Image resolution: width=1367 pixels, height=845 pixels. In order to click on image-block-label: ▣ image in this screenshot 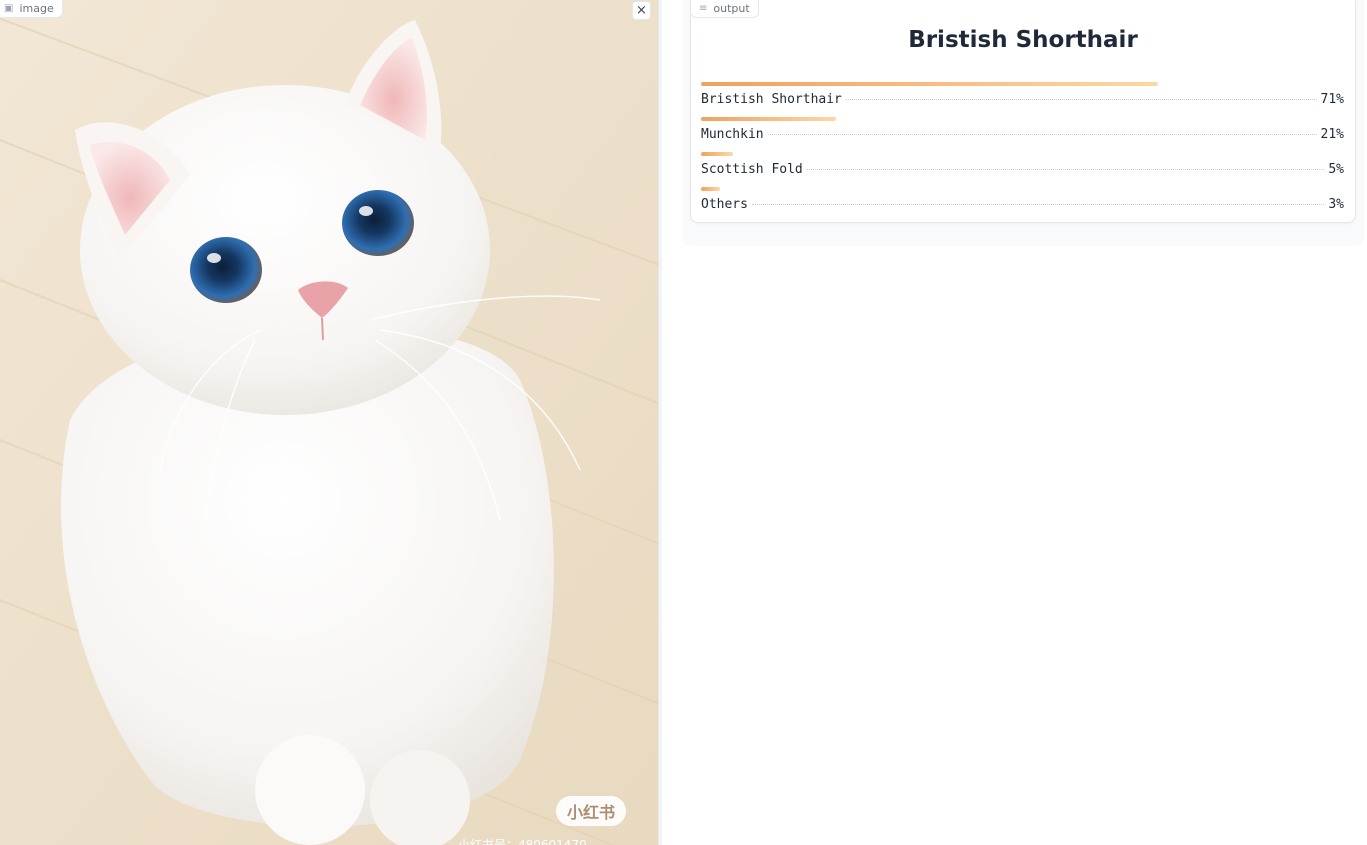, I will do `click(31, 9)`.